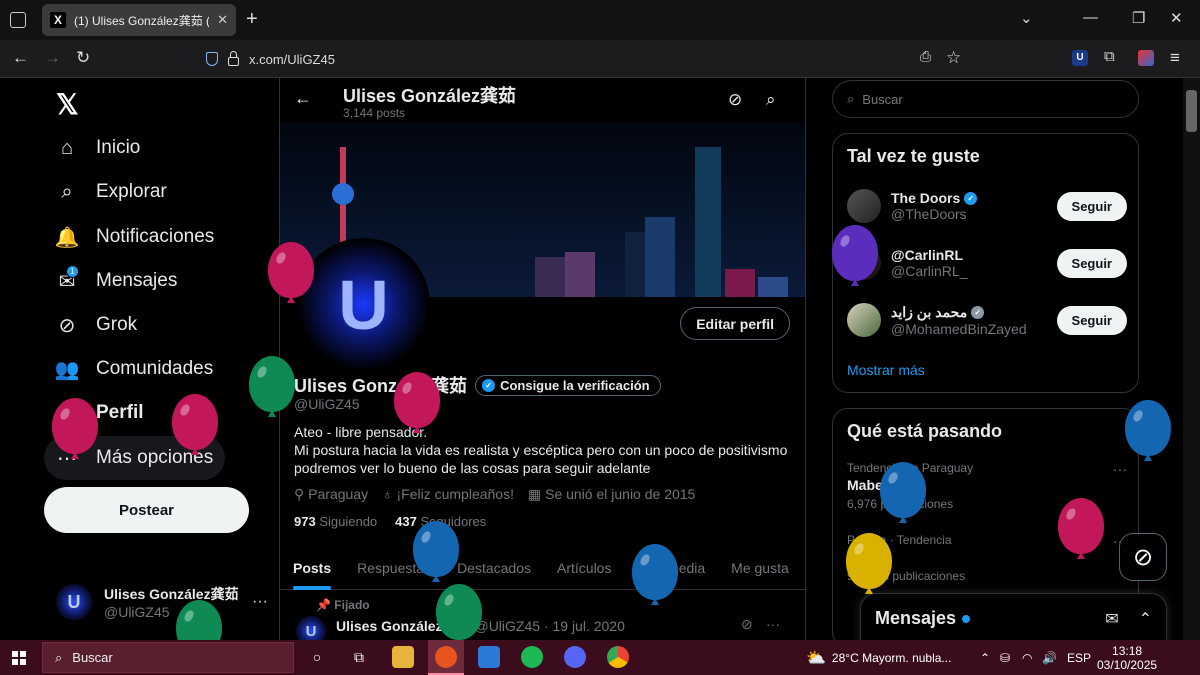 This screenshot has height=675, width=1200. I want to click on expand-chevron-icon: ⌃, so click(1145, 619).